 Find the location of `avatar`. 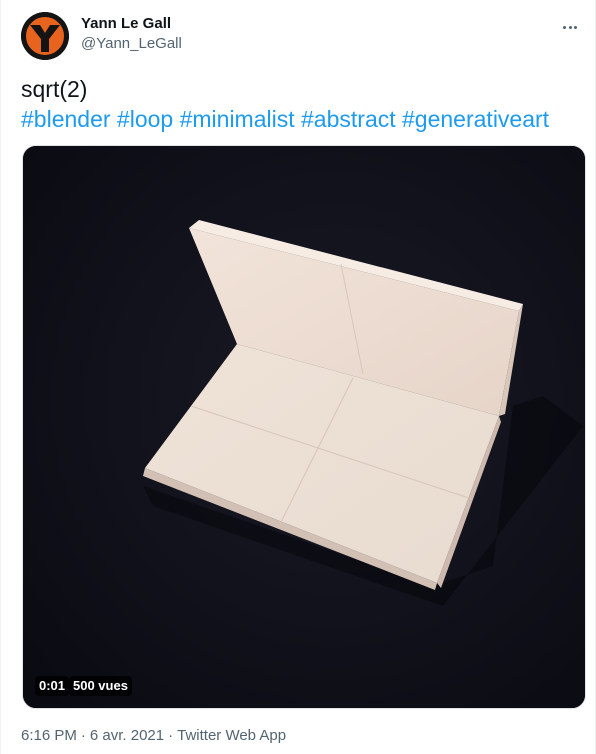

avatar is located at coordinates (45, 36).